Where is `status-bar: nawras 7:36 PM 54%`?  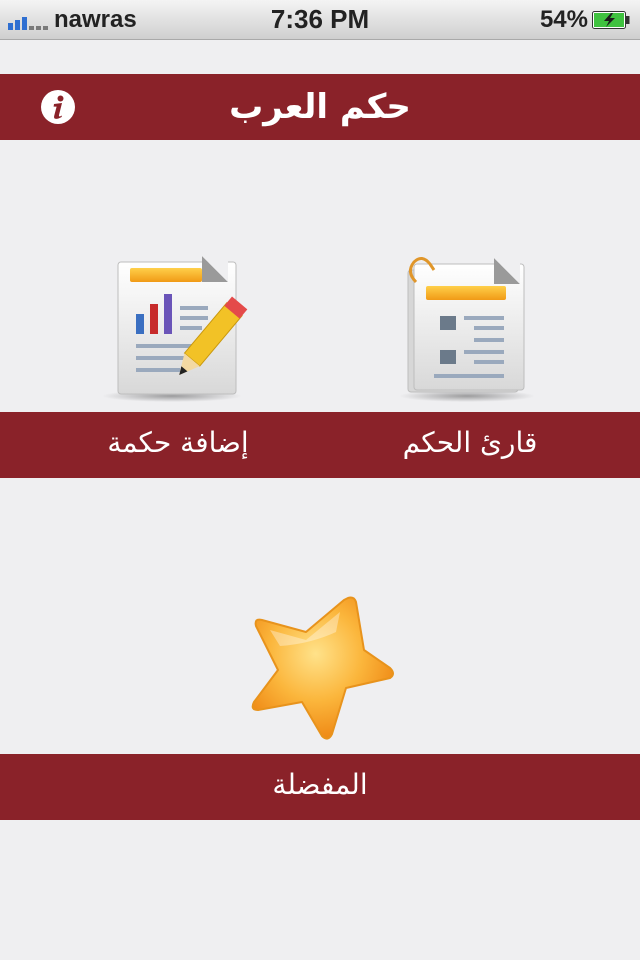 status-bar: nawras 7:36 PM 54% is located at coordinates (320, 20).